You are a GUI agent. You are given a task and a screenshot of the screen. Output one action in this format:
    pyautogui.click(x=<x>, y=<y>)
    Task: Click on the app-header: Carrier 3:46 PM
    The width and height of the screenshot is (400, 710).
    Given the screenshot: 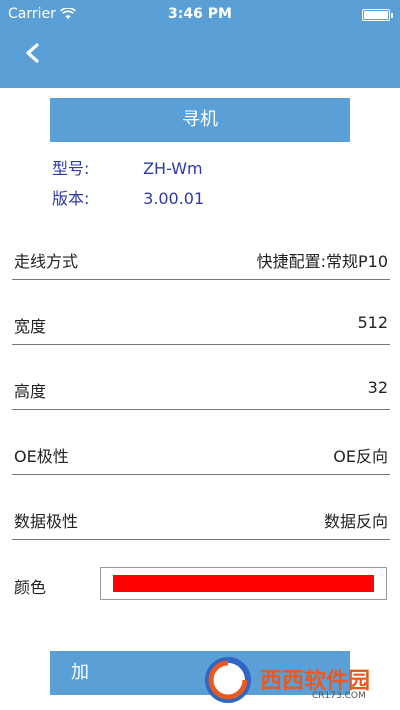 What is the action you would take?
    pyautogui.click(x=200, y=44)
    